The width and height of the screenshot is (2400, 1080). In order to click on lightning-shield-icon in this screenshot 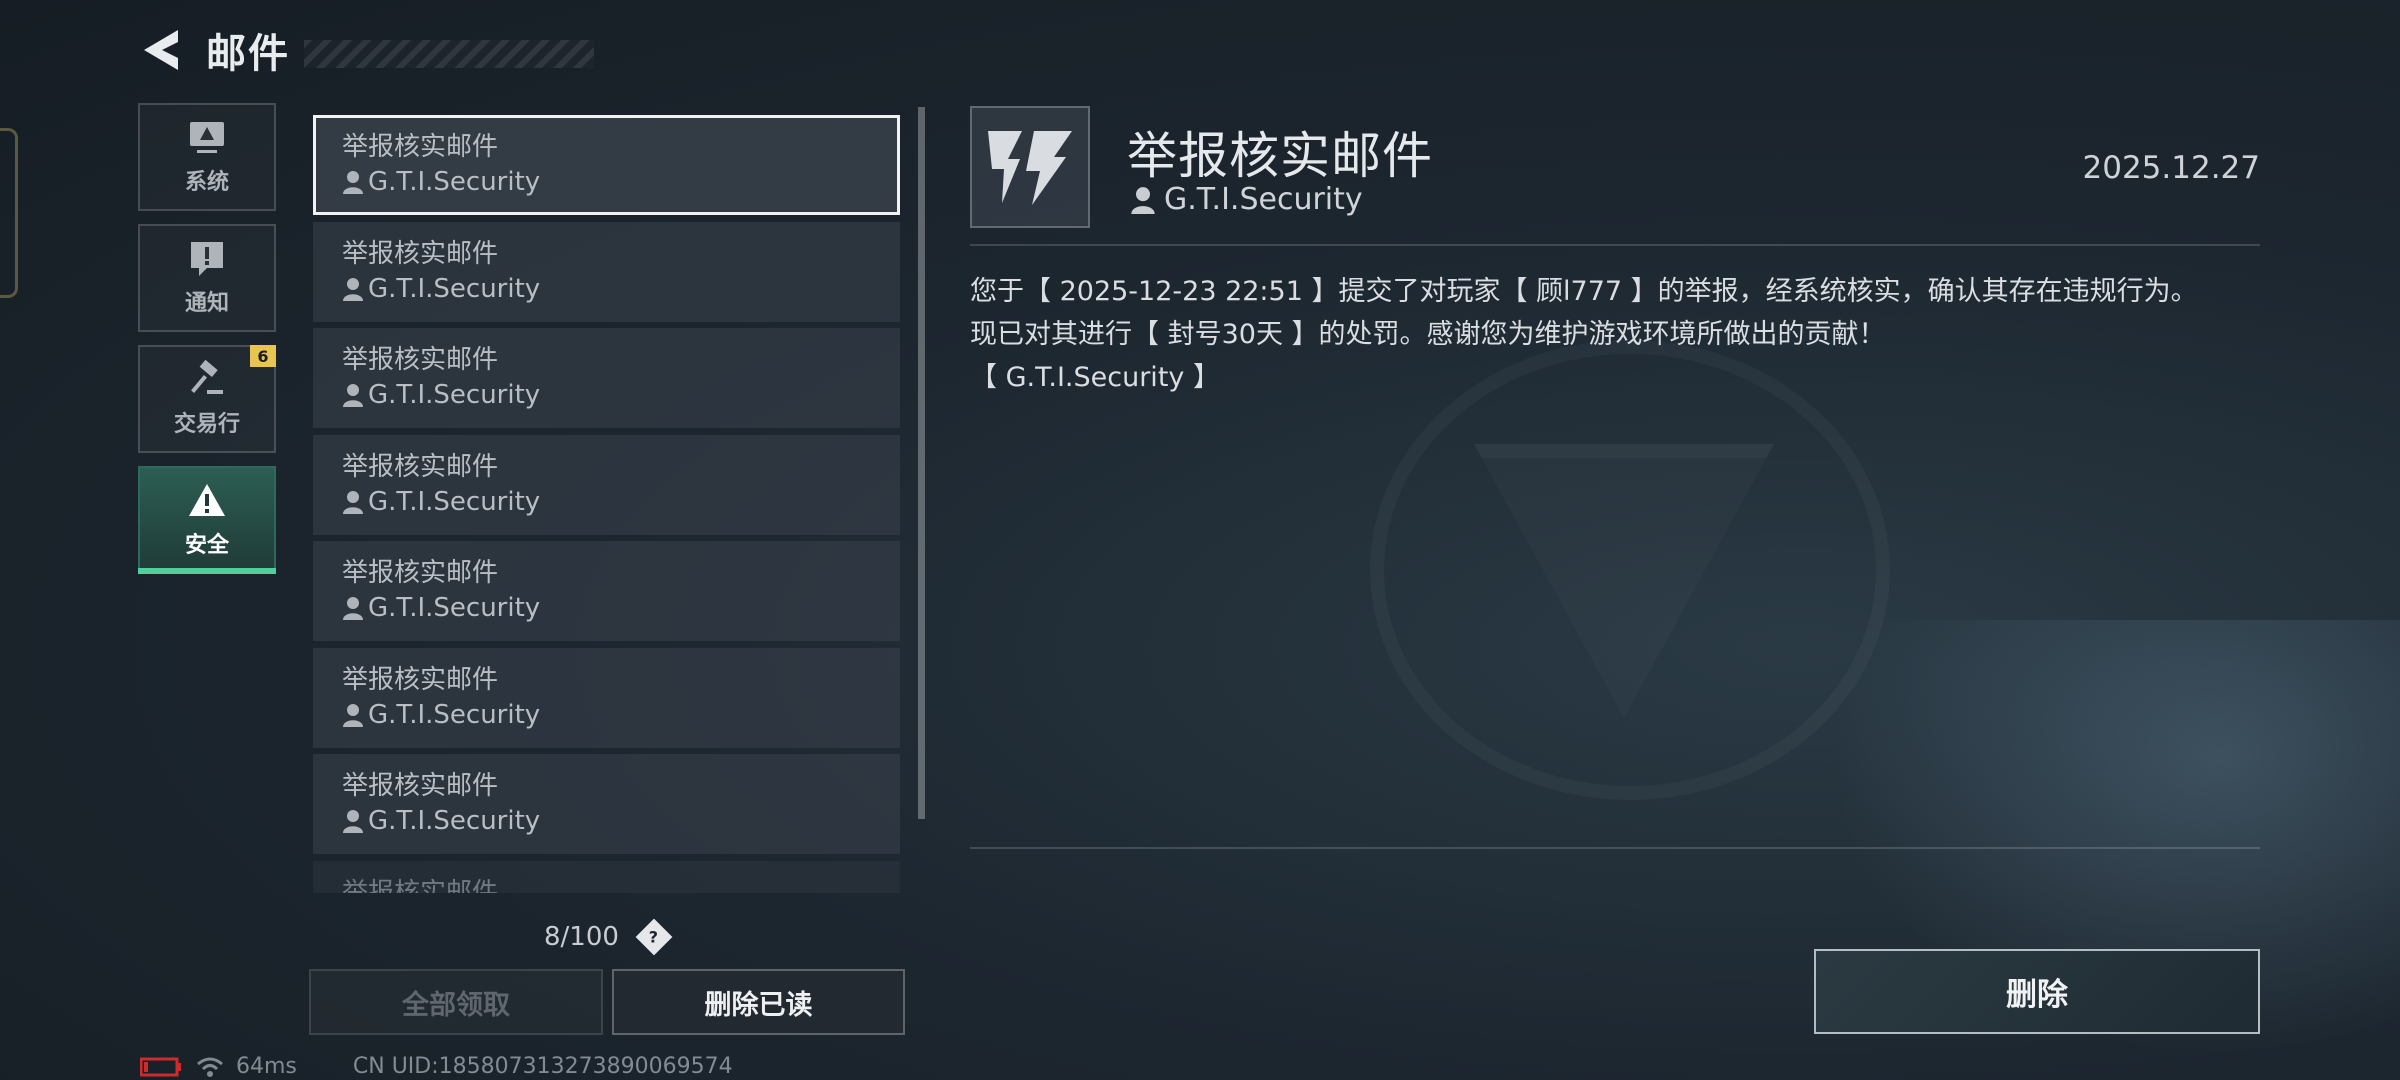, I will do `click(1030, 168)`.